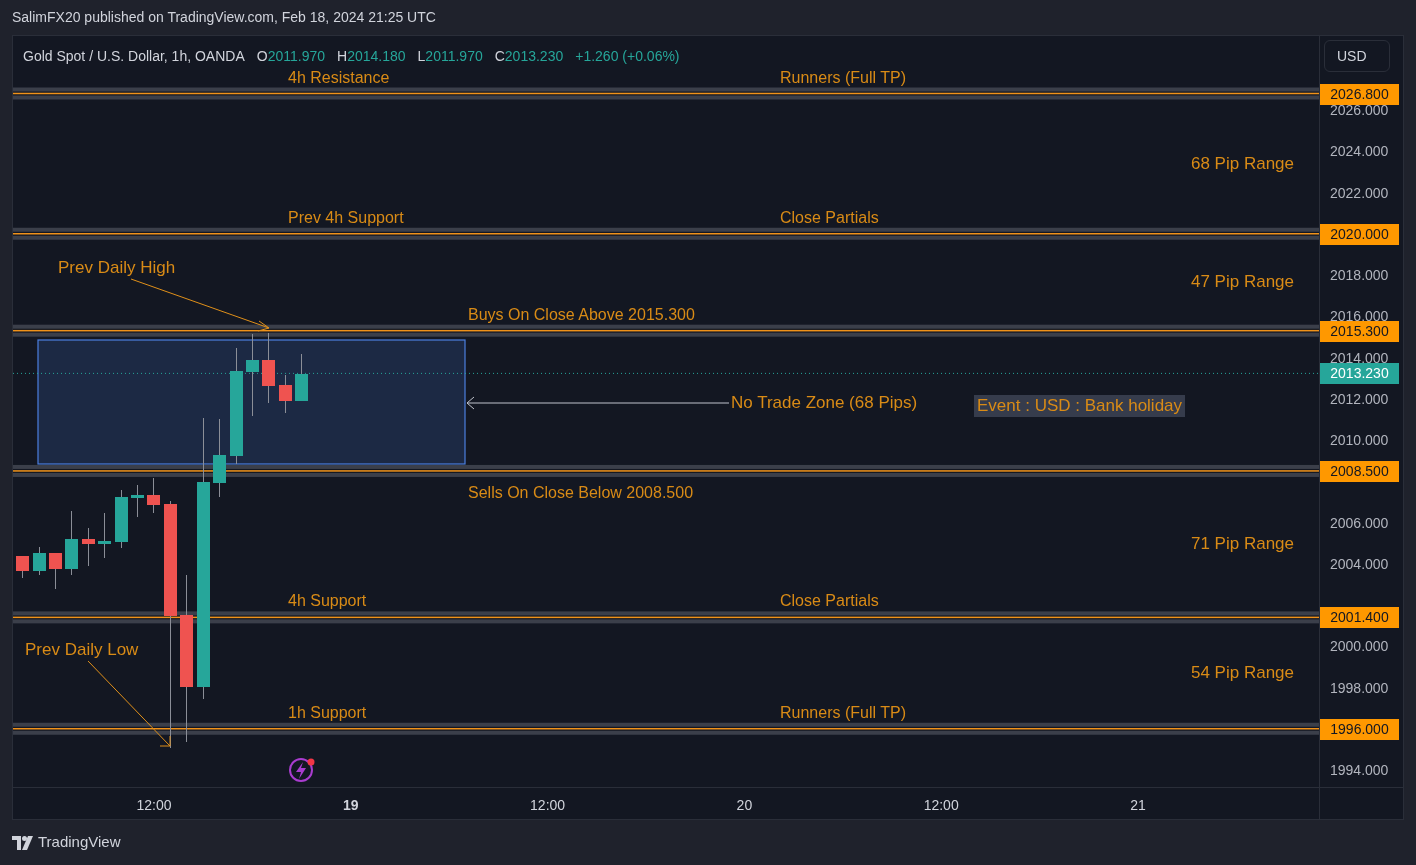  What do you see at coordinates (339, 77) in the screenshot?
I see `level-label: 4h Resistance` at bounding box center [339, 77].